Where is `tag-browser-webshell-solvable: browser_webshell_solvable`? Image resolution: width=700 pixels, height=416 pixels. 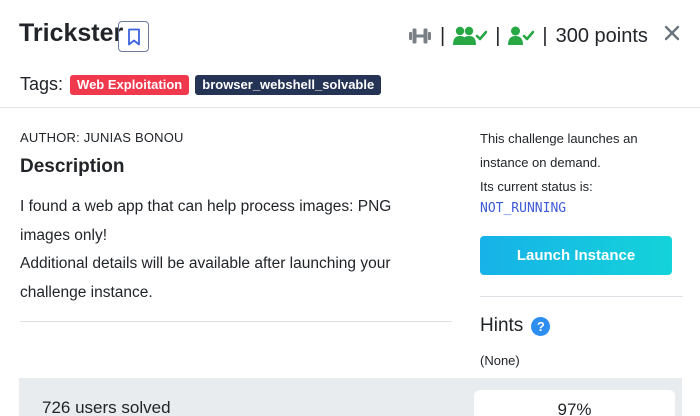 tag-browser-webshell-solvable: browser_webshell_solvable is located at coordinates (288, 84).